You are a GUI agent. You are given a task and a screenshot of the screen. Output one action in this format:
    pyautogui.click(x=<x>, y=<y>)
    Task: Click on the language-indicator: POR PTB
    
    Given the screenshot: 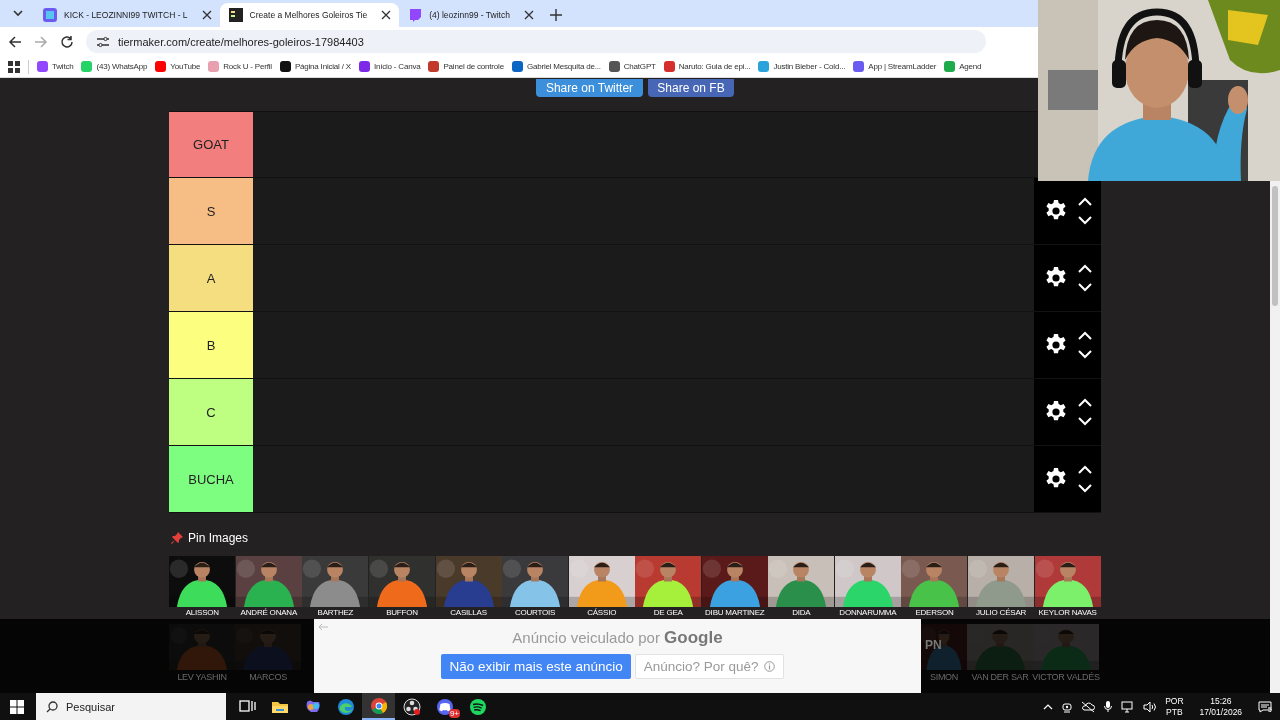 What is the action you would take?
    pyautogui.click(x=1174, y=706)
    